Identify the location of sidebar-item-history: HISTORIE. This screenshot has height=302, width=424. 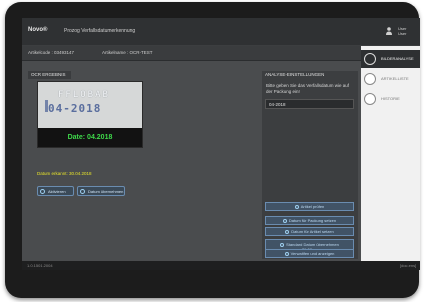
(390, 99).